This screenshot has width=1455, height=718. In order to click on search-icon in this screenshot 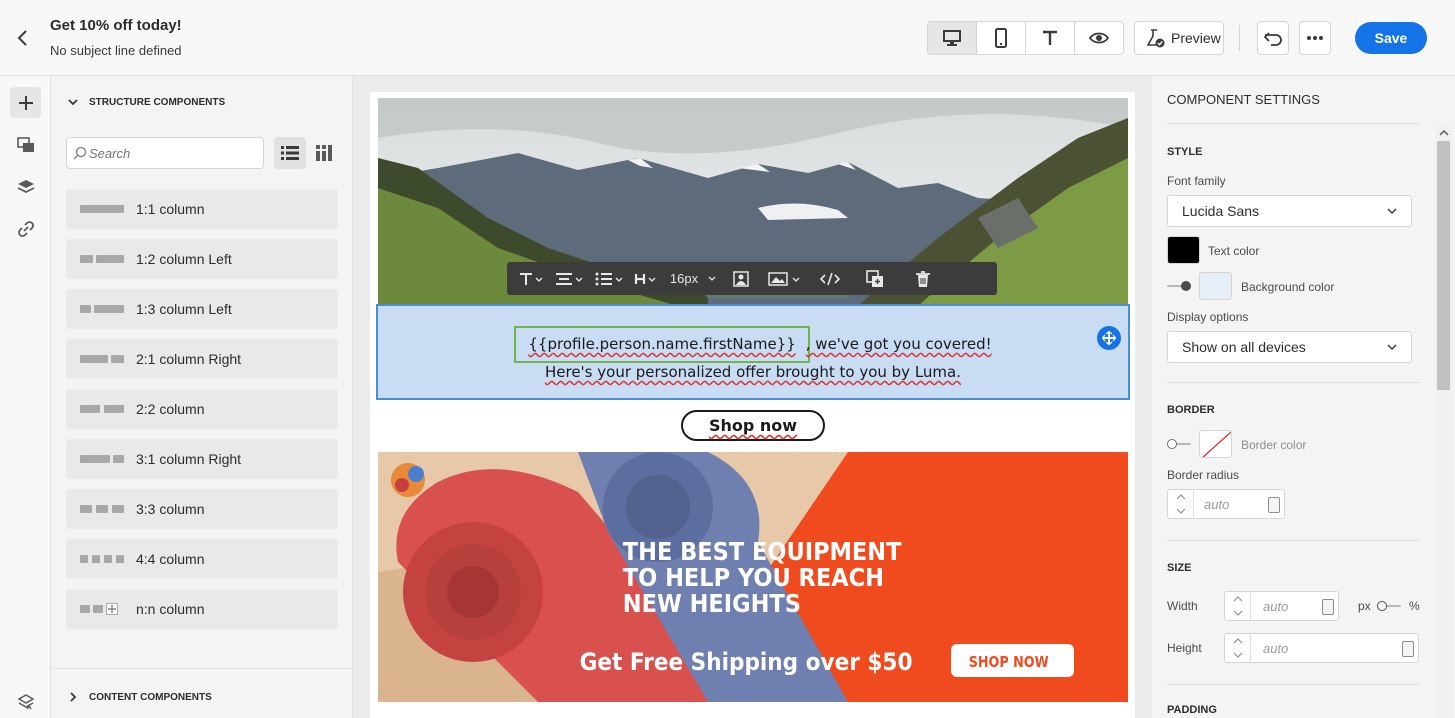, I will do `click(80, 153)`.